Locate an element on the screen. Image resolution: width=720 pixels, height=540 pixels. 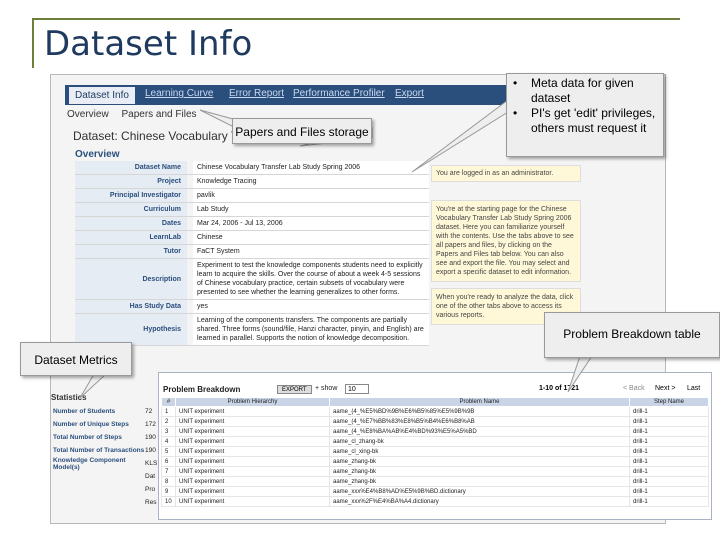
overview-row: Has Study Data yes is located at coordinates (252, 307).